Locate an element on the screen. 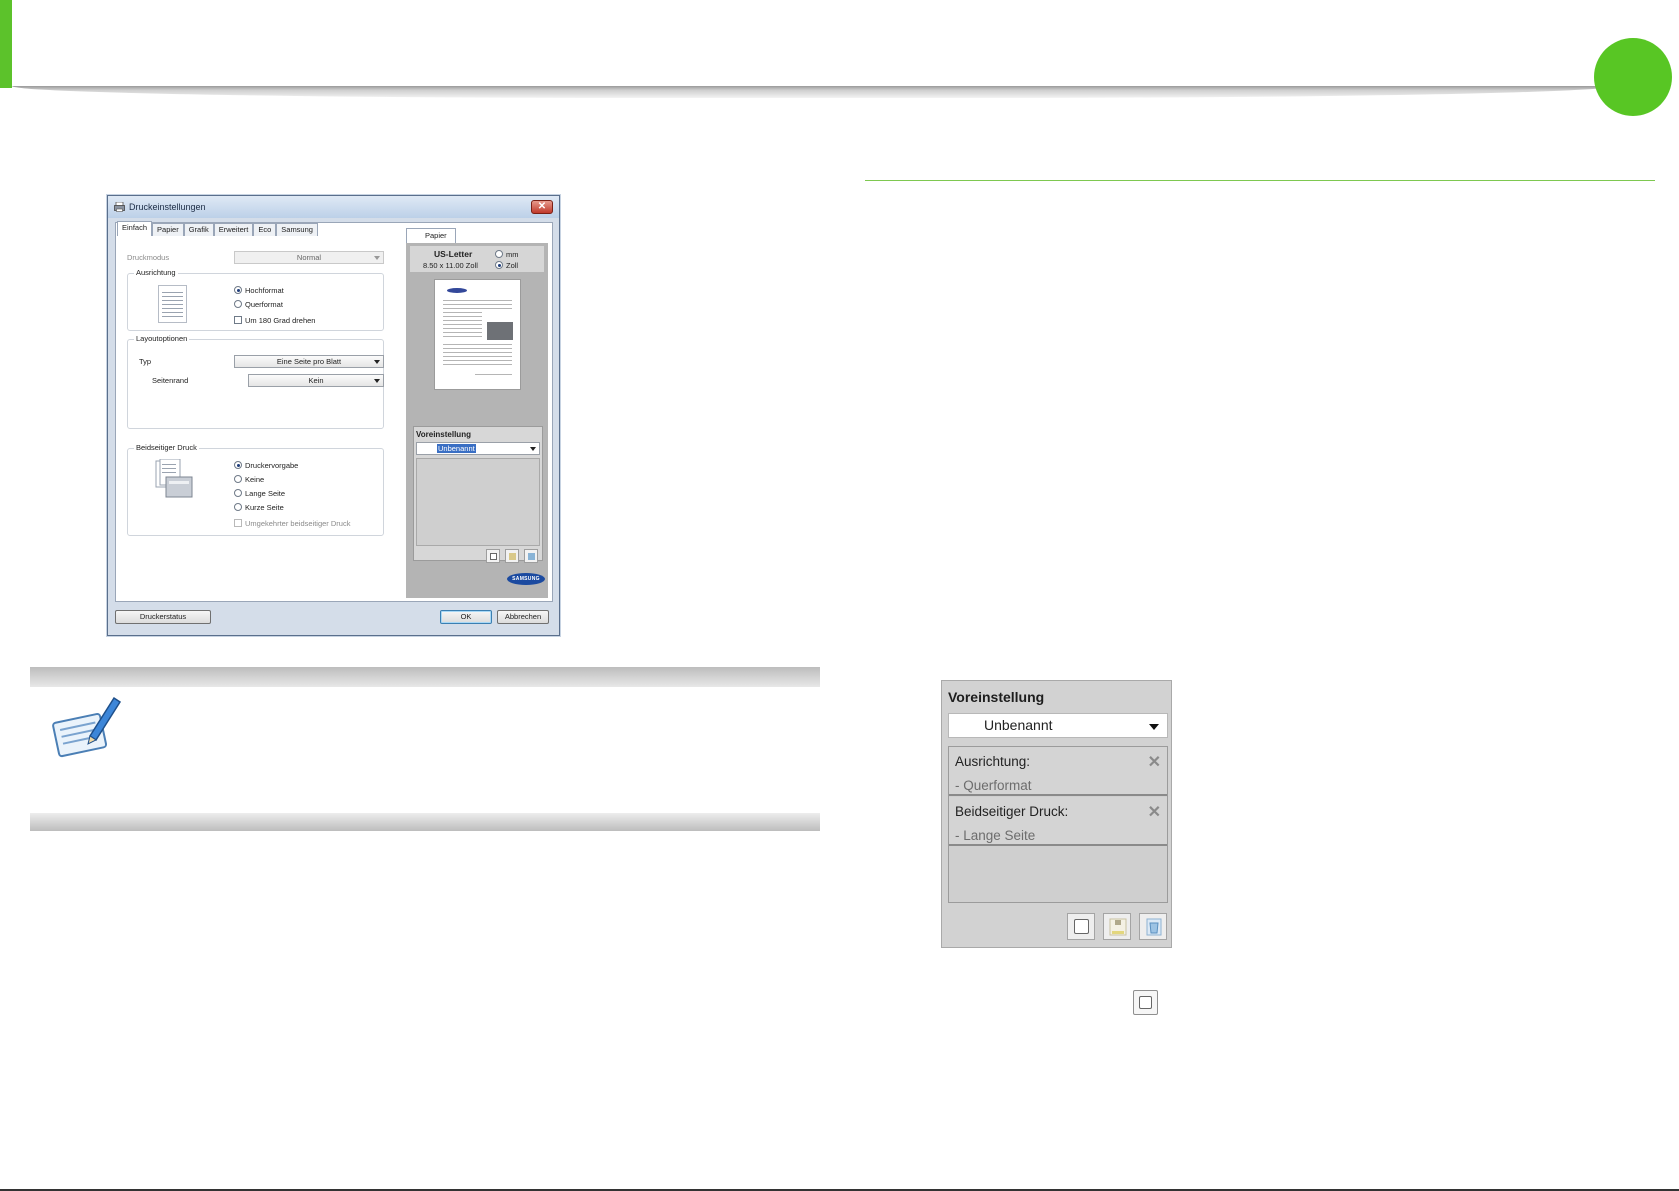  querformat-label: Querformat is located at coordinates (264, 304).